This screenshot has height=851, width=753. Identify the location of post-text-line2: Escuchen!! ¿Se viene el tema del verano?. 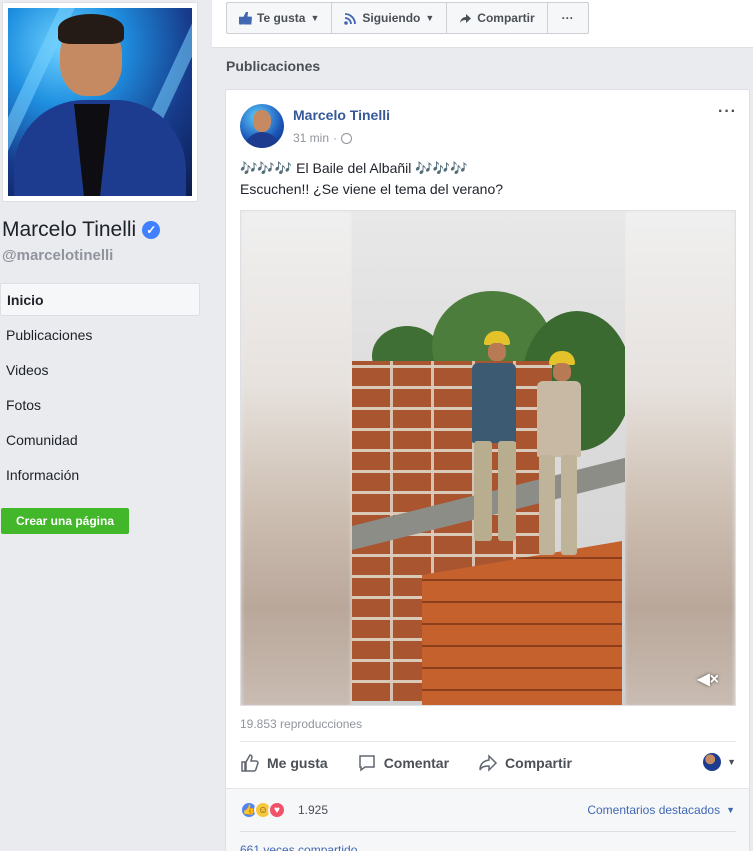
(372, 189).